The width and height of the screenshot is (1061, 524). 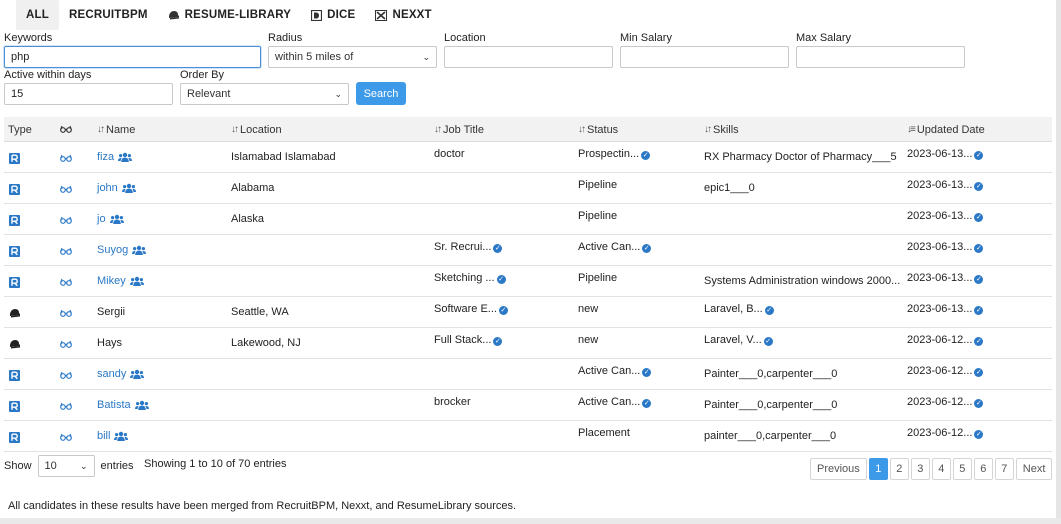 I want to click on page-button-6: 6, so click(x=983, y=469).